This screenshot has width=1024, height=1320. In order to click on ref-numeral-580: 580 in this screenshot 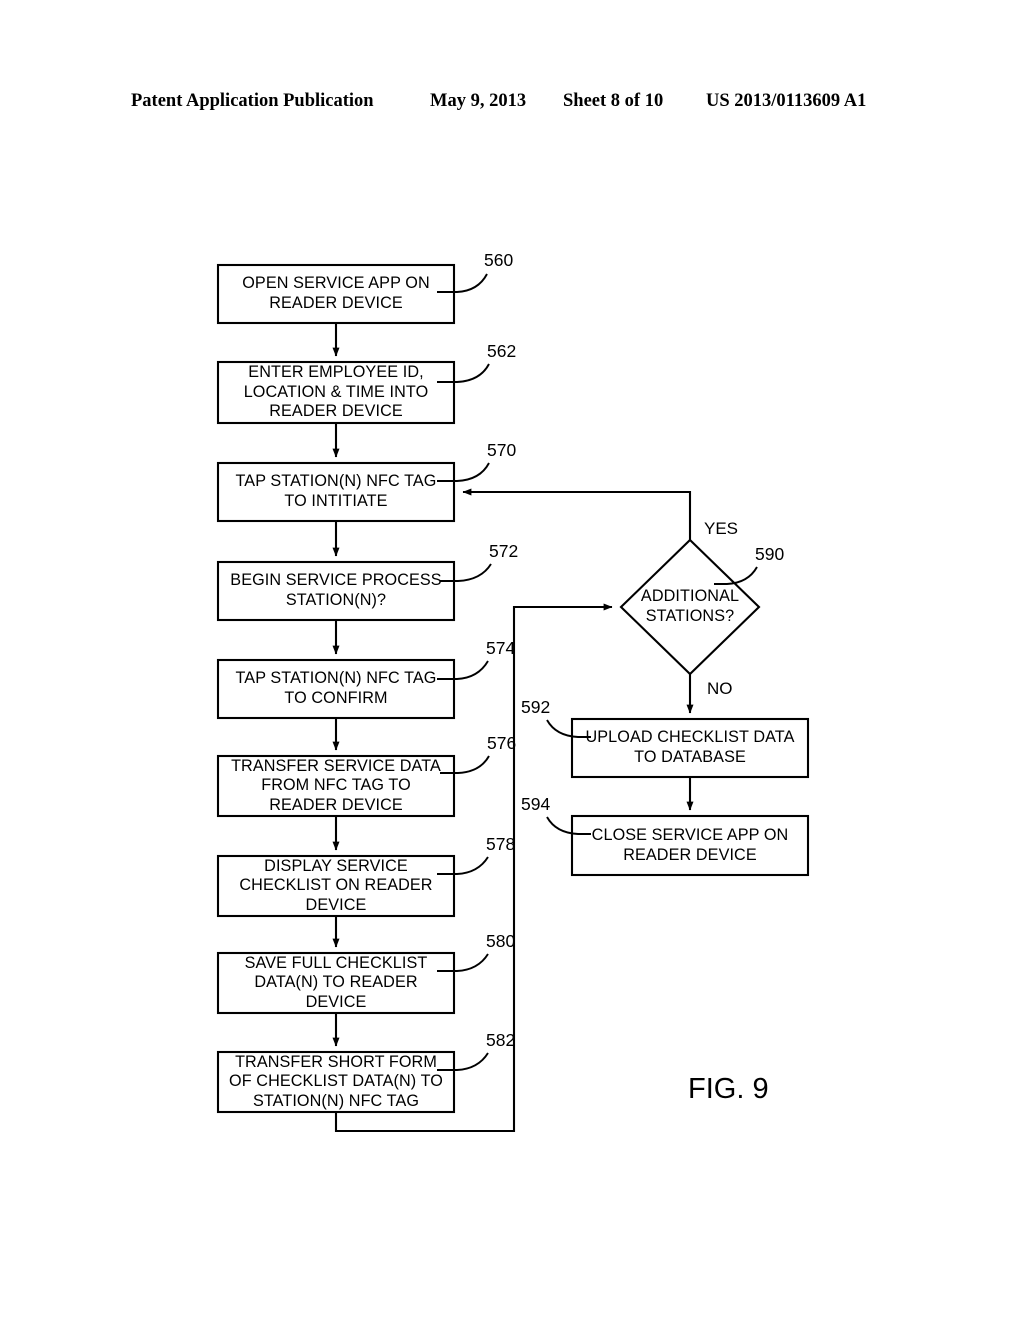, I will do `click(501, 941)`.